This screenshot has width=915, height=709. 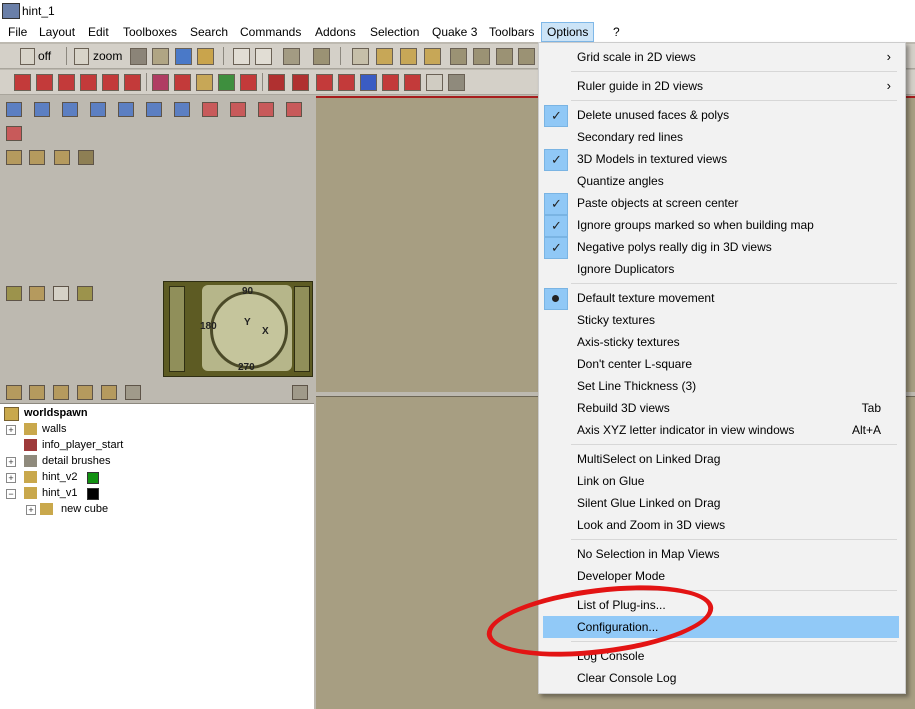 What do you see at coordinates (616, 32) in the screenshot?
I see `menu-help: ?` at bounding box center [616, 32].